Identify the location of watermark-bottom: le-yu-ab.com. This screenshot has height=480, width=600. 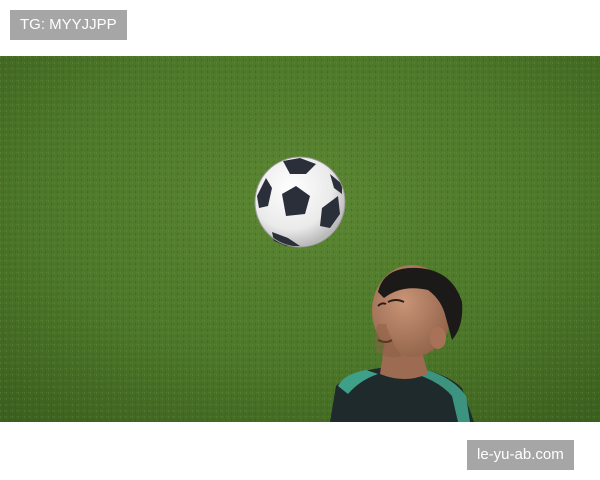
(520, 455).